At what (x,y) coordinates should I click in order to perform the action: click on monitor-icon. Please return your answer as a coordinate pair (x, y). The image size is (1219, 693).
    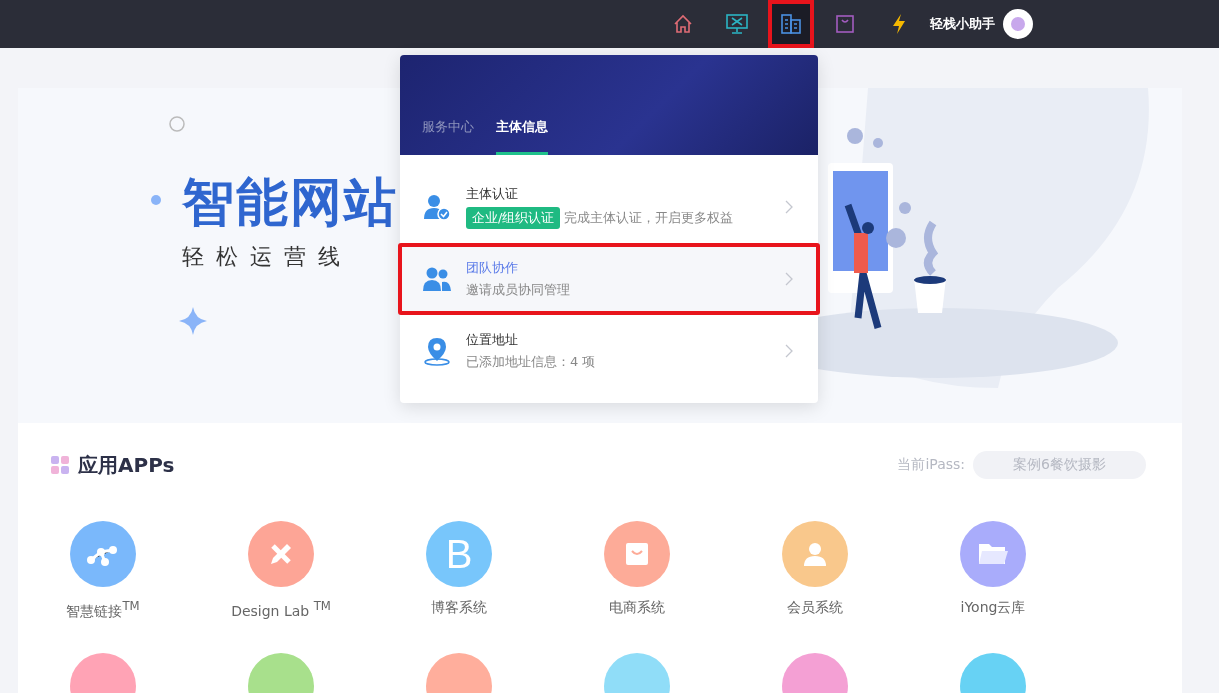
    Looking at the image, I should click on (737, 24).